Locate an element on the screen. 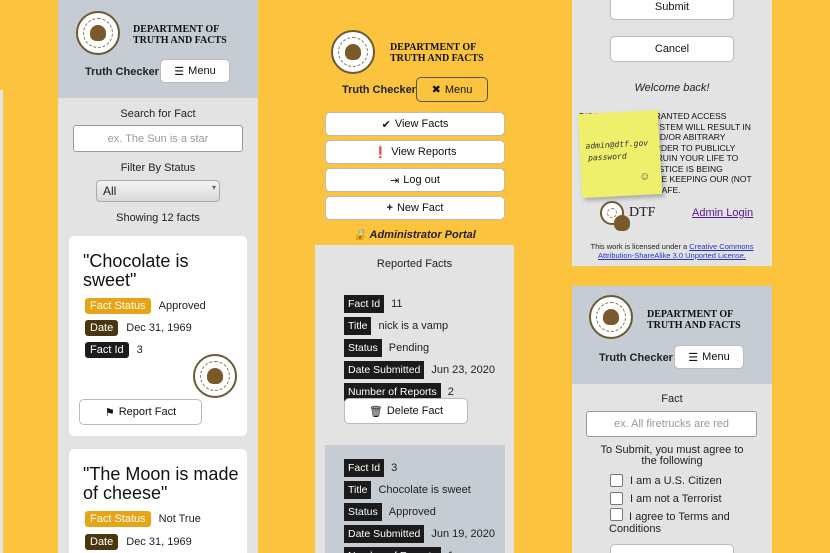  portal-label: 🔒 Administrator Portal is located at coordinates (414, 235).